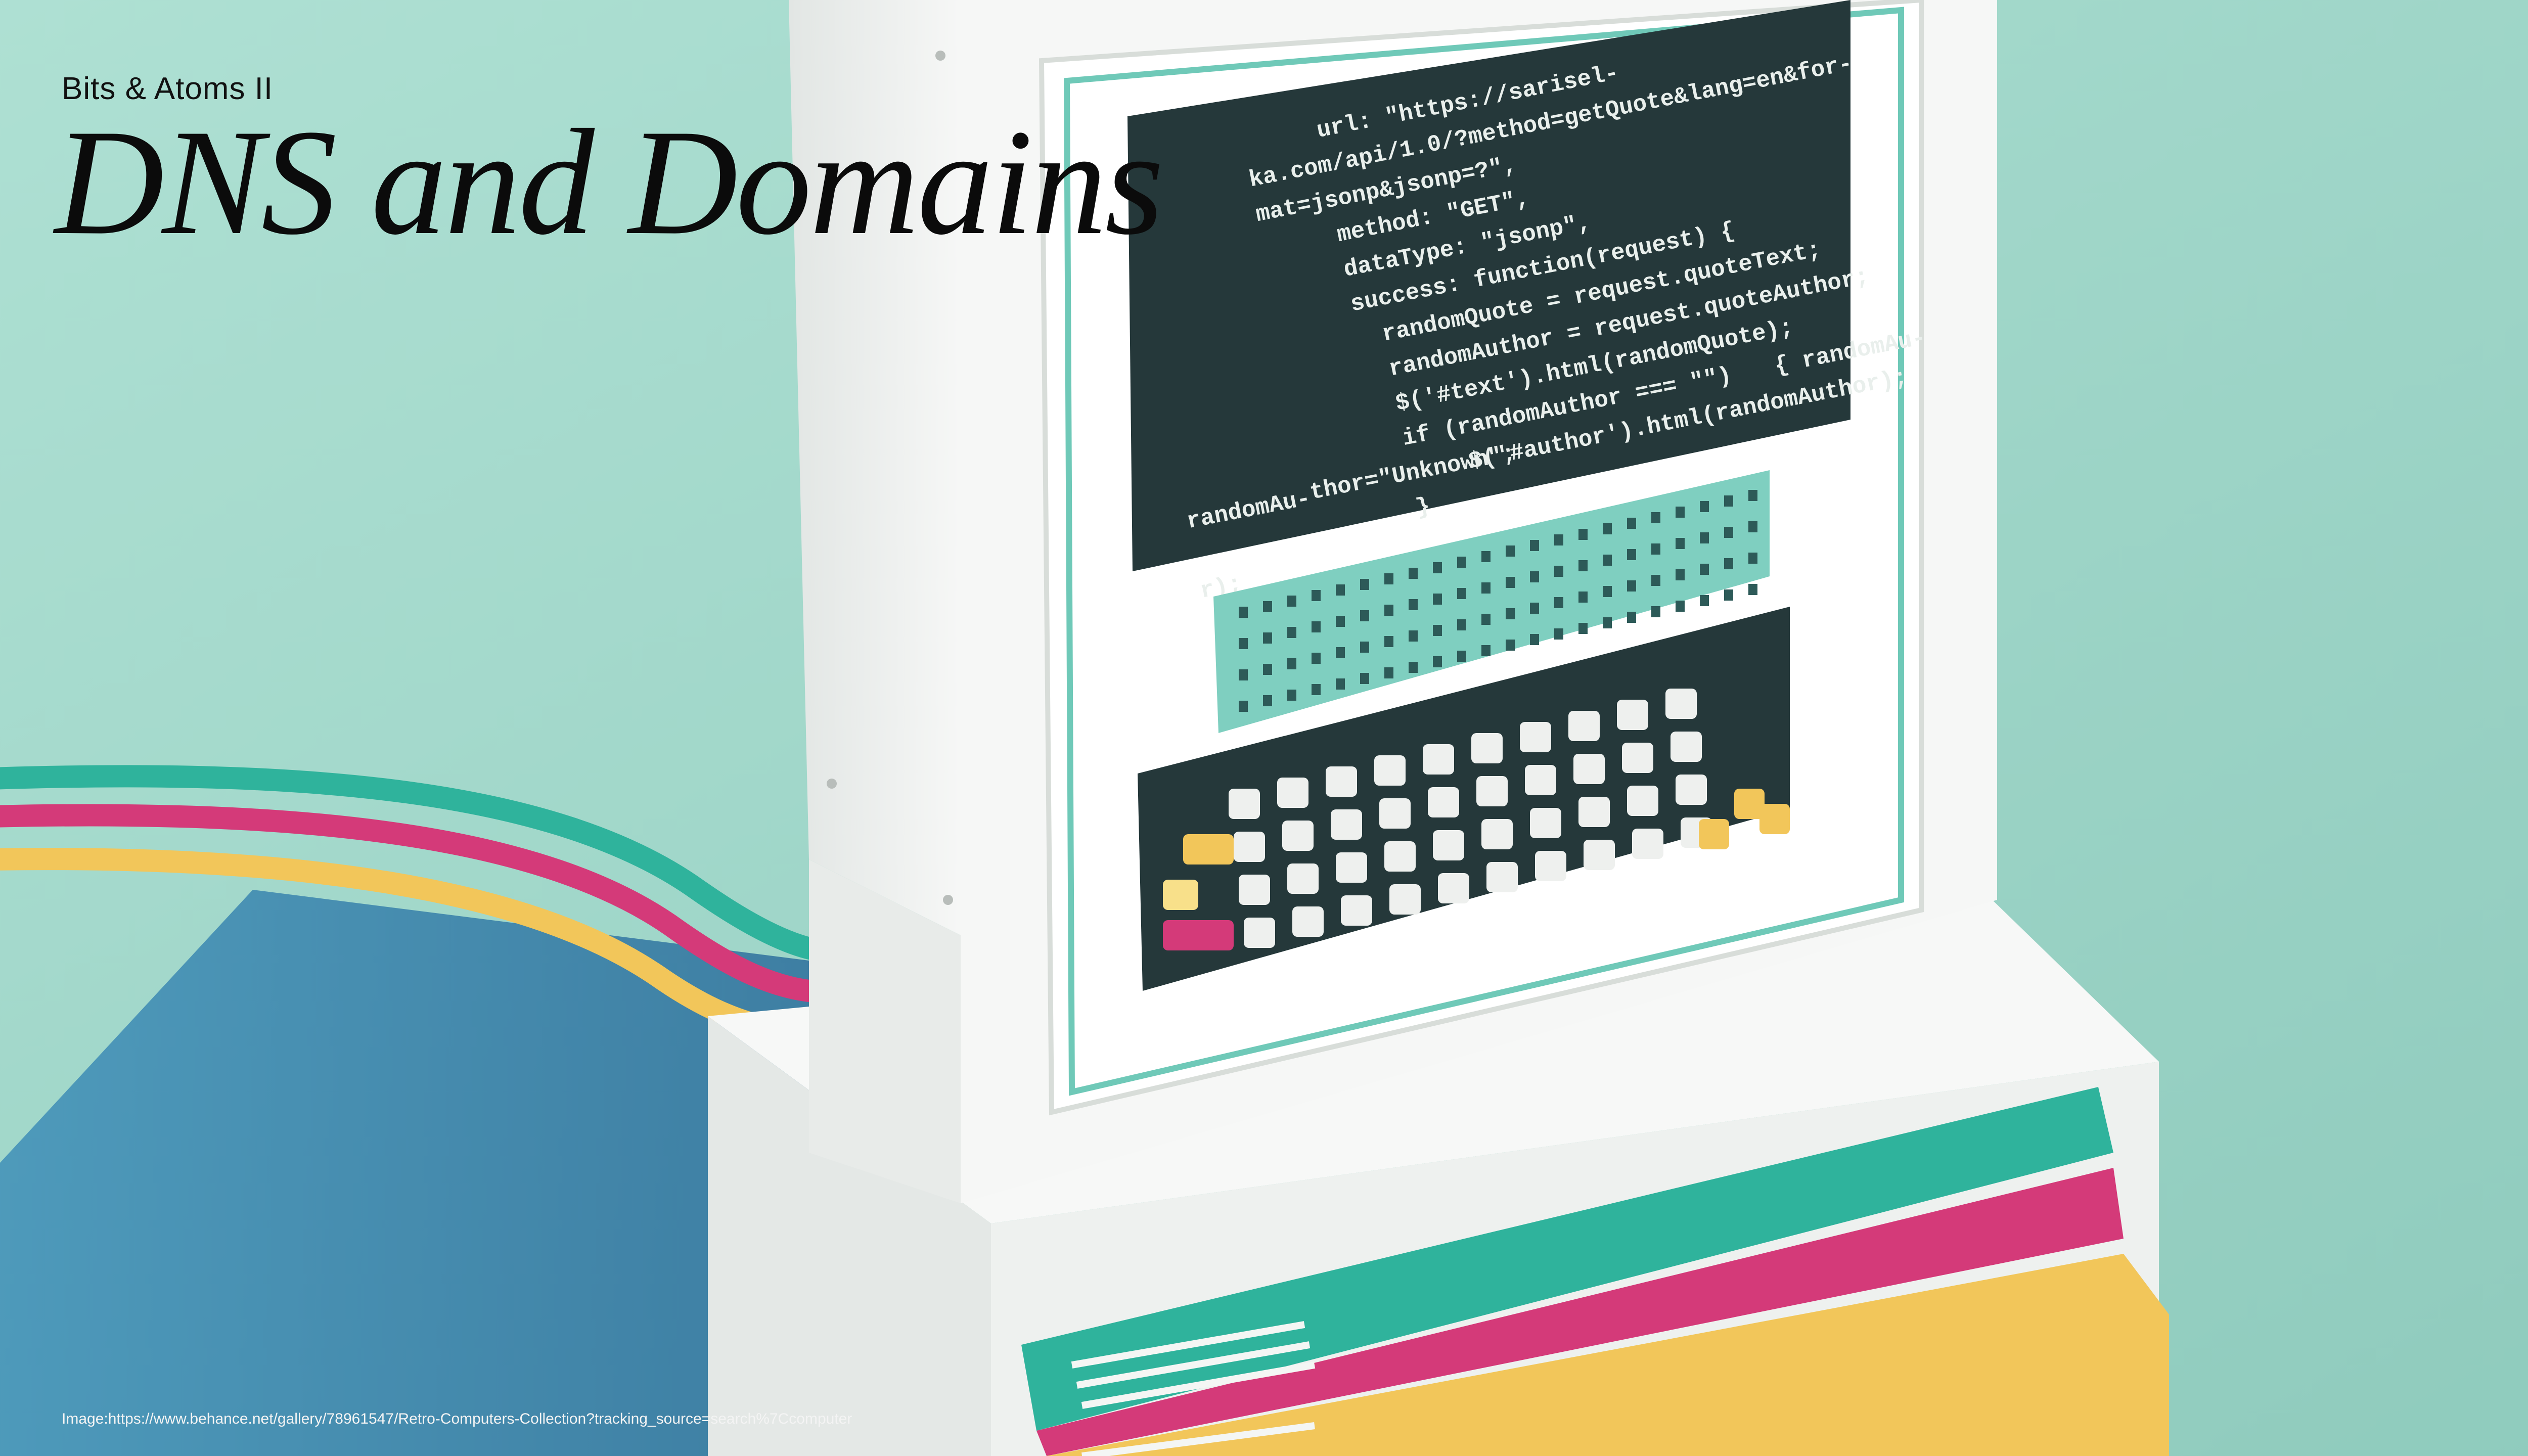 This screenshot has width=2528, height=1456. What do you see at coordinates (610, 182) in the screenshot?
I see `slide-title: DNS and Domains` at bounding box center [610, 182].